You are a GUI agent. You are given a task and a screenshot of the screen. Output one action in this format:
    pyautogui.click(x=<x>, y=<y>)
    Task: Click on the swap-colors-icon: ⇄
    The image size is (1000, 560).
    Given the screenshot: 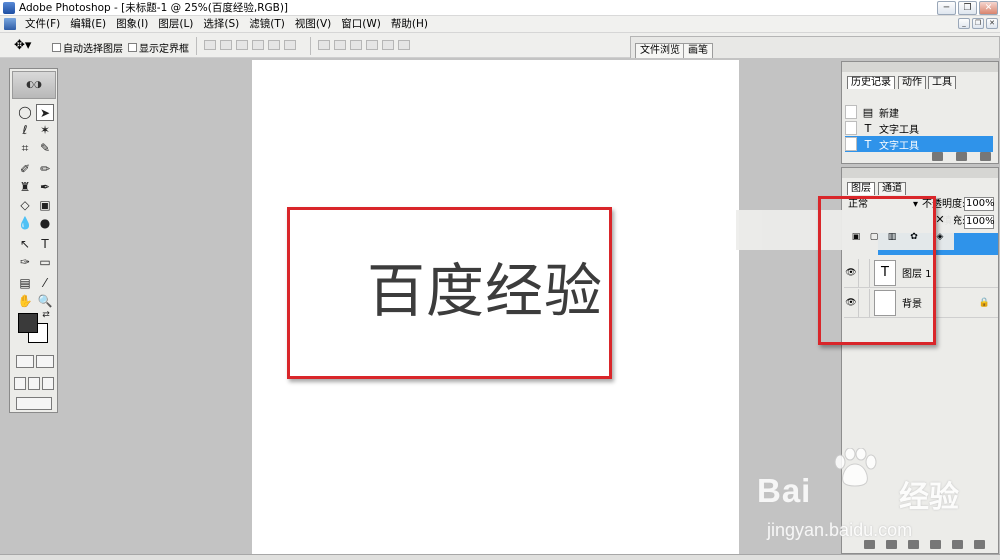 What is the action you would take?
    pyautogui.click(x=46, y=315)
    